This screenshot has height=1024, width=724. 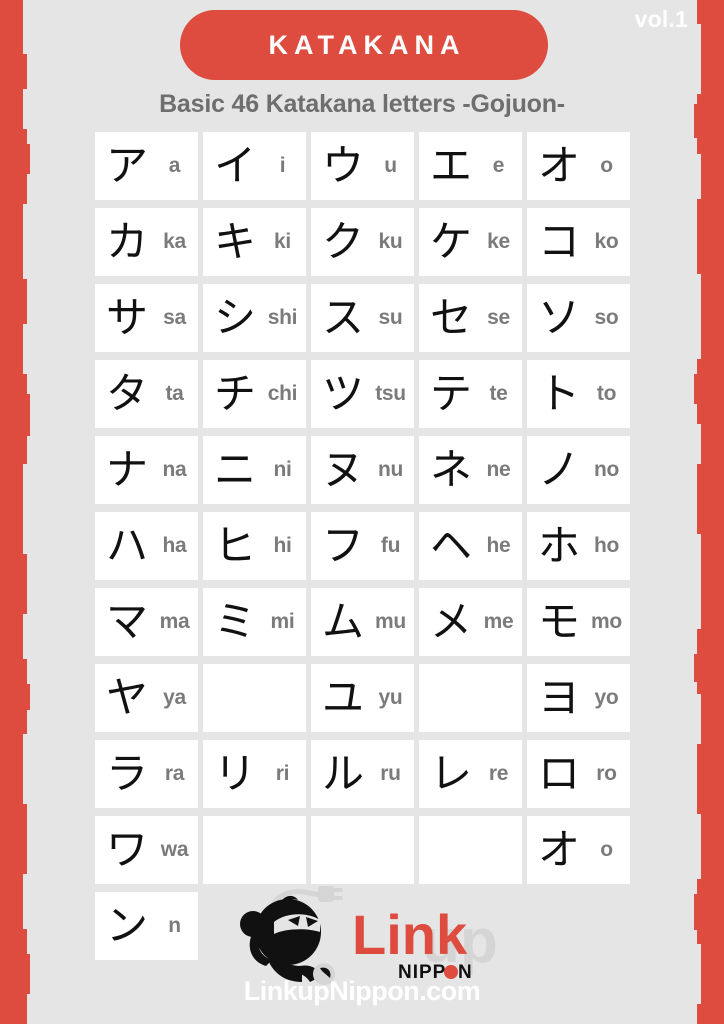 What do you see at coordinates (606, 393) in the screenshot?
I see `romaji-label: to` at bounding box center [606, 393].